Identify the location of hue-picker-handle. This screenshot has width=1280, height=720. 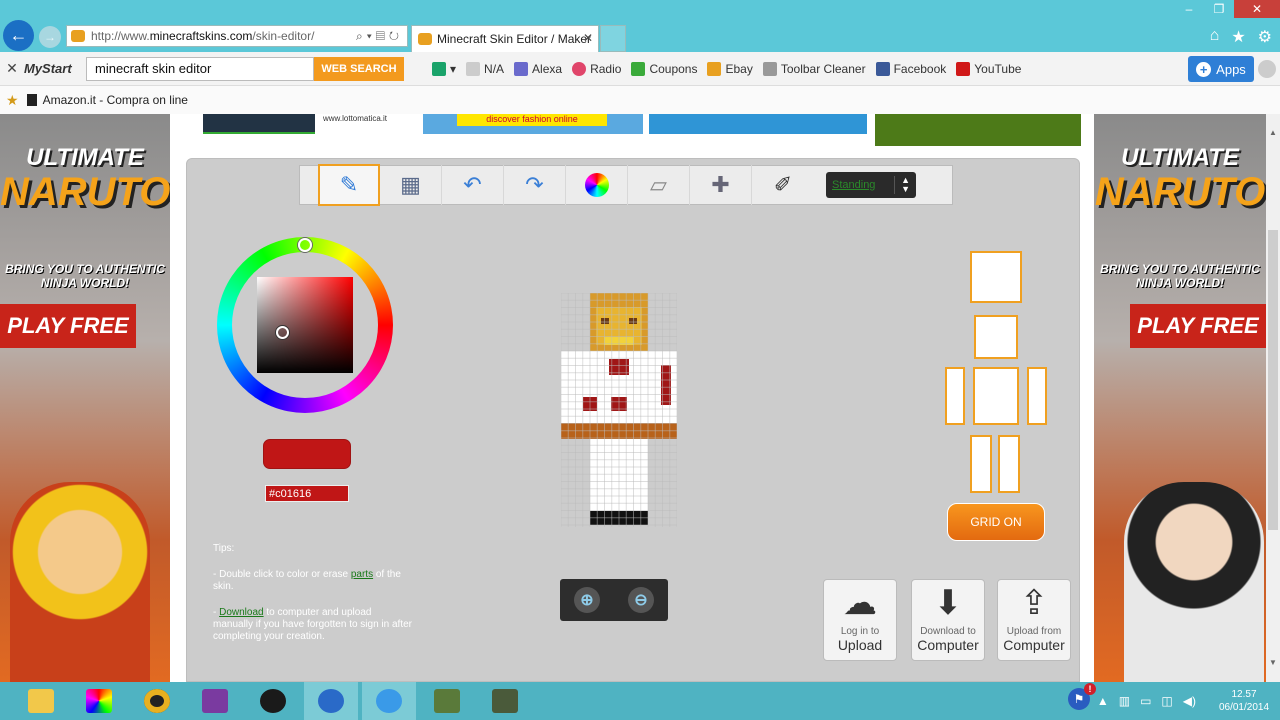
(305, 245).